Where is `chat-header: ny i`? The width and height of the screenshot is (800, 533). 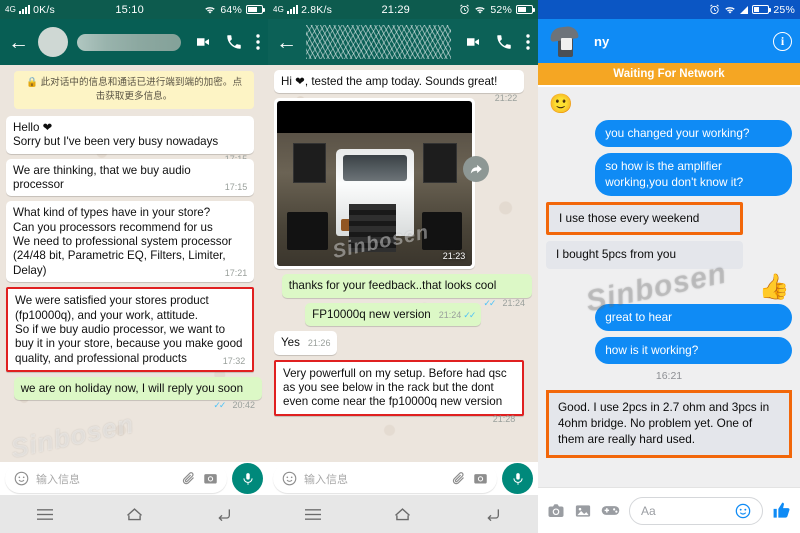
chat-header: ny i is located at coordinates (669, 41).